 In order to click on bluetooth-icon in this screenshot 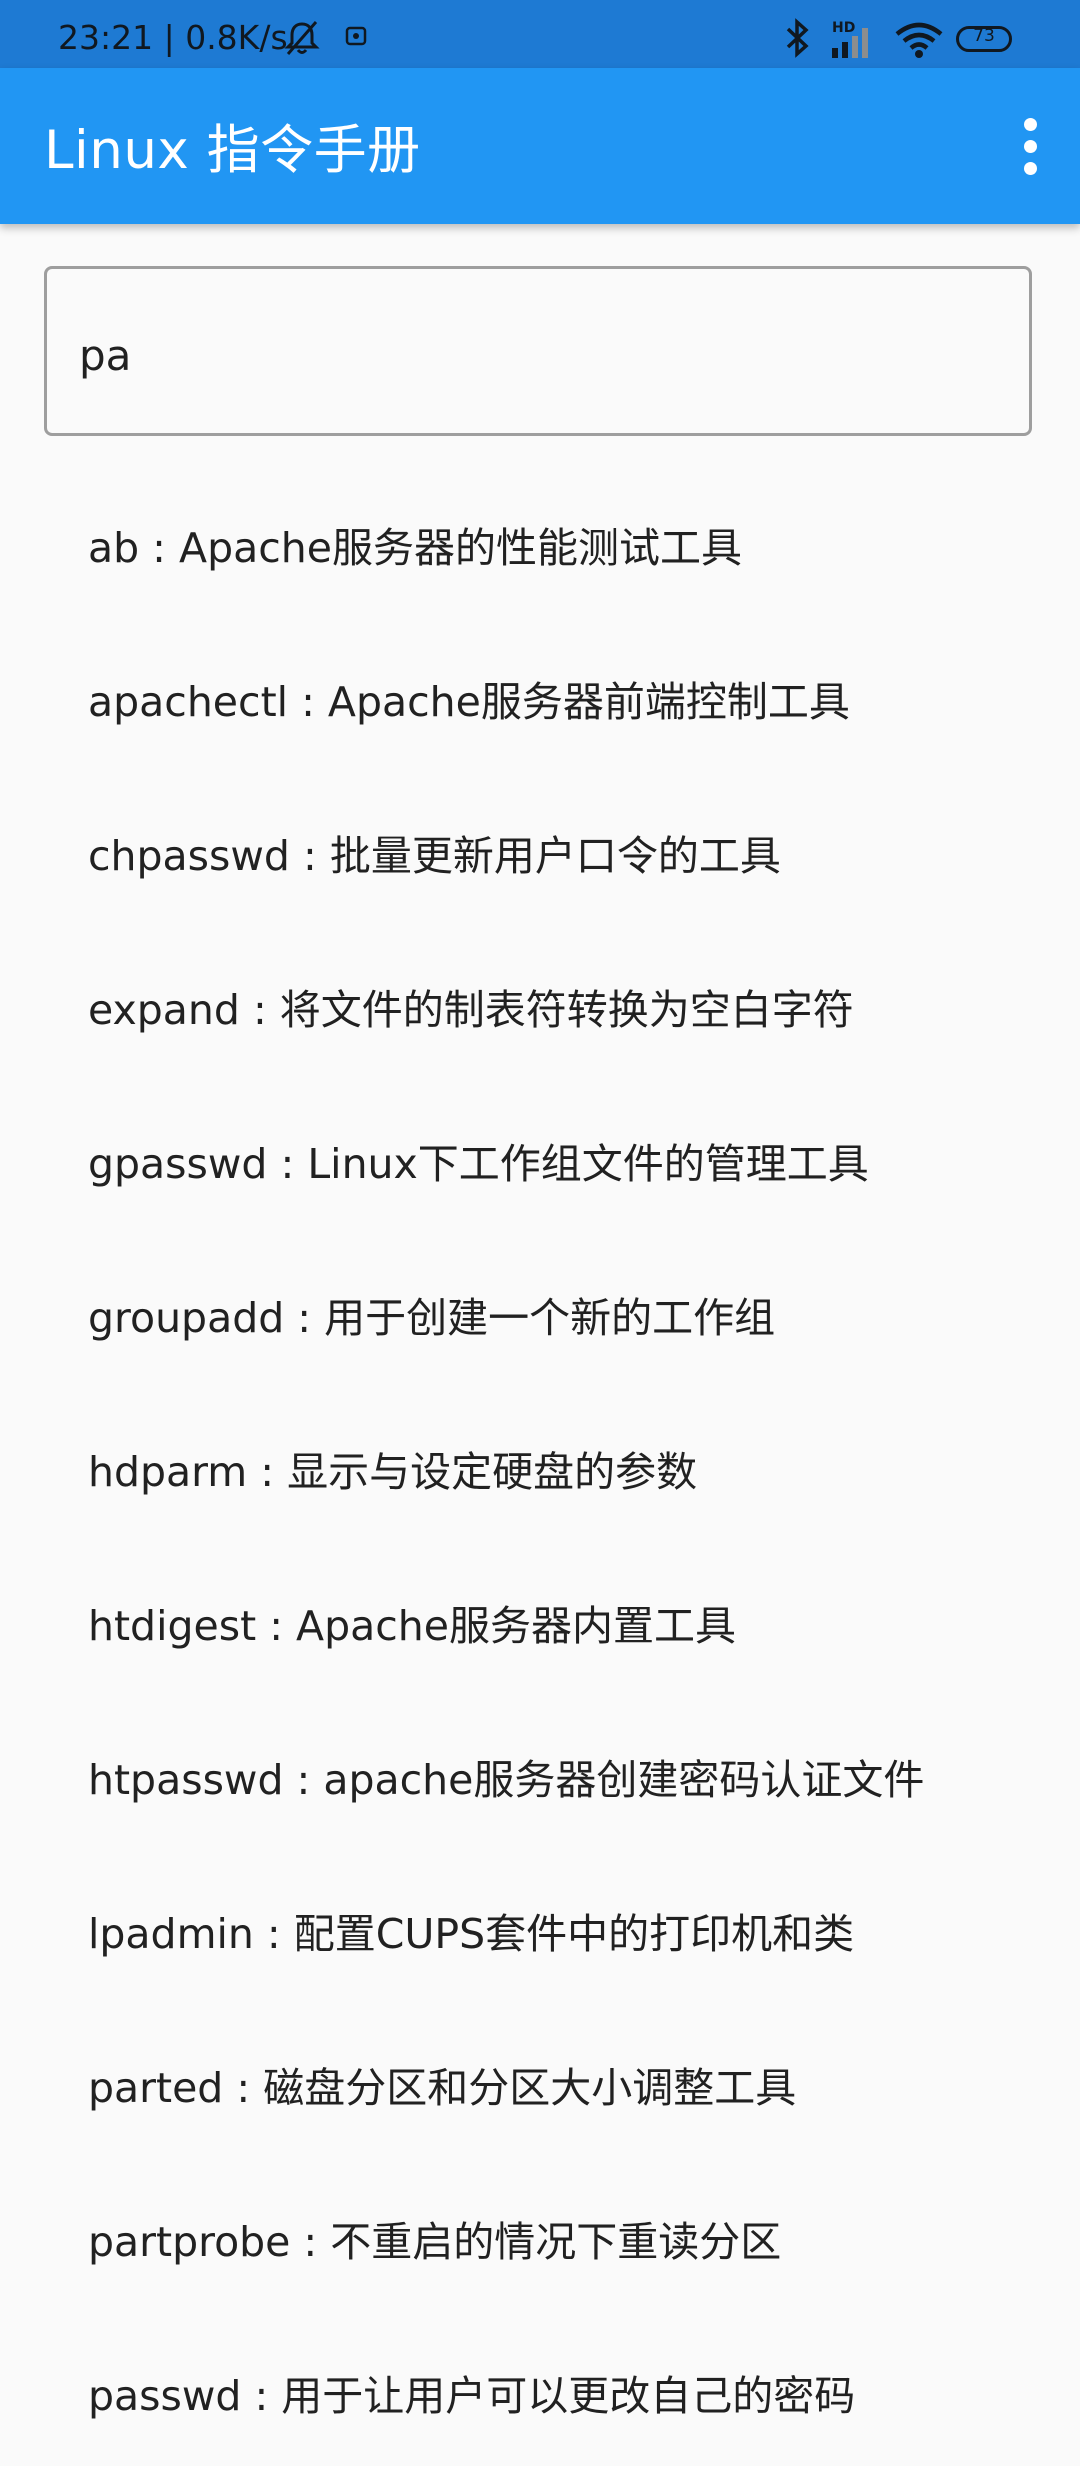, I will do `click(797, 38)`.